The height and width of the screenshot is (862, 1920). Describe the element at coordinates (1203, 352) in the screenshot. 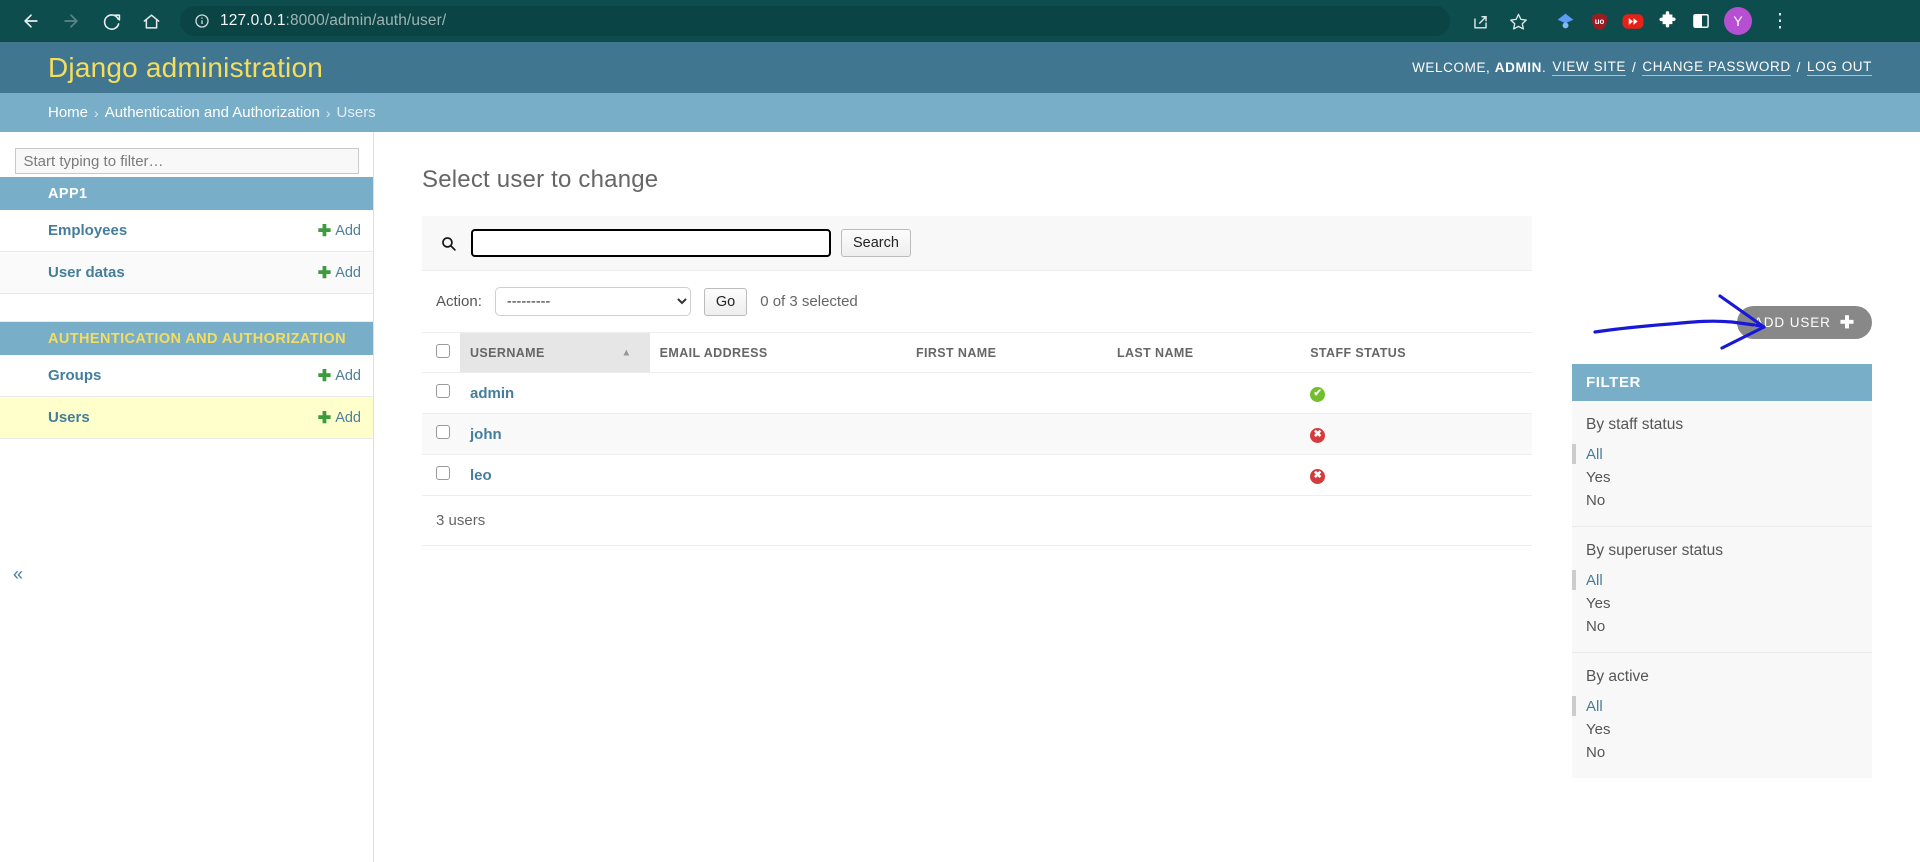

I see `column-header-last-name: LAST NAME` at that location.